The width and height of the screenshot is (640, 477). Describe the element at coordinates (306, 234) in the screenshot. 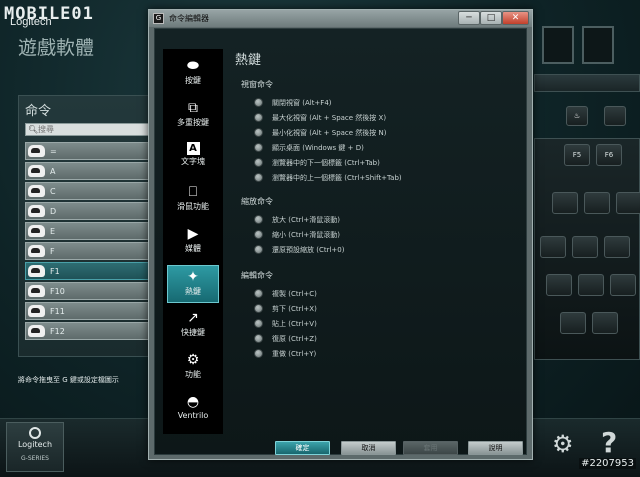

I see `option-label: 縮小 (Ctrl+滑鼠滾動)` at that location.